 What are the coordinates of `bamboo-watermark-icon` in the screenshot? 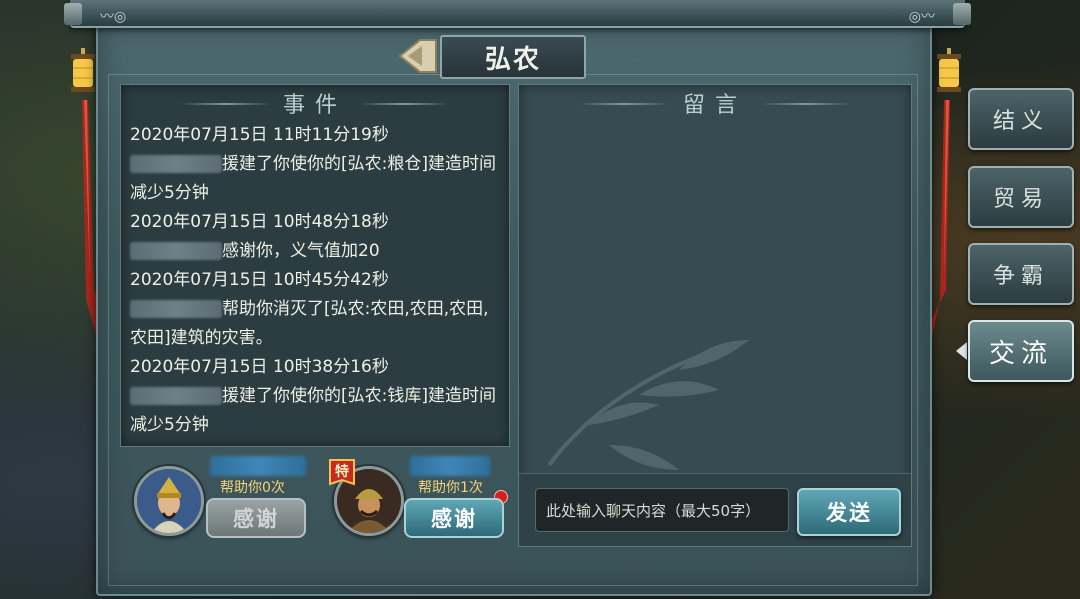 It's located at (648, 405).